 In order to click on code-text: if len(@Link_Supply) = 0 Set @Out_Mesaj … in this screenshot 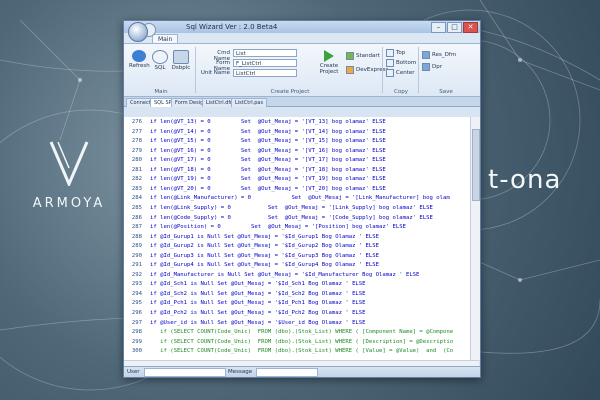, I will do `click(291, 207)`.